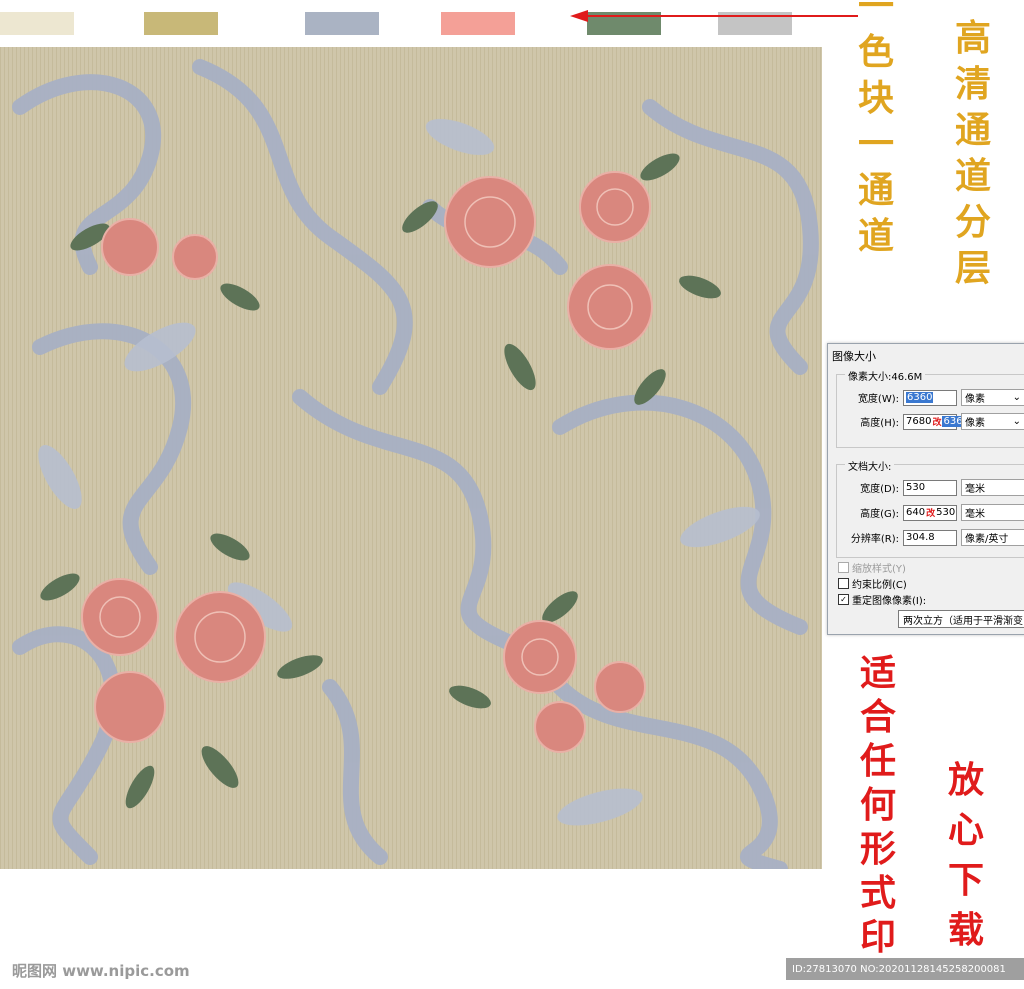  What do you see at coordinates (885, 375) in the screenshot?
I see `pixel-group-title: 像素大小:46.6M` at bounding box center [885, 375].